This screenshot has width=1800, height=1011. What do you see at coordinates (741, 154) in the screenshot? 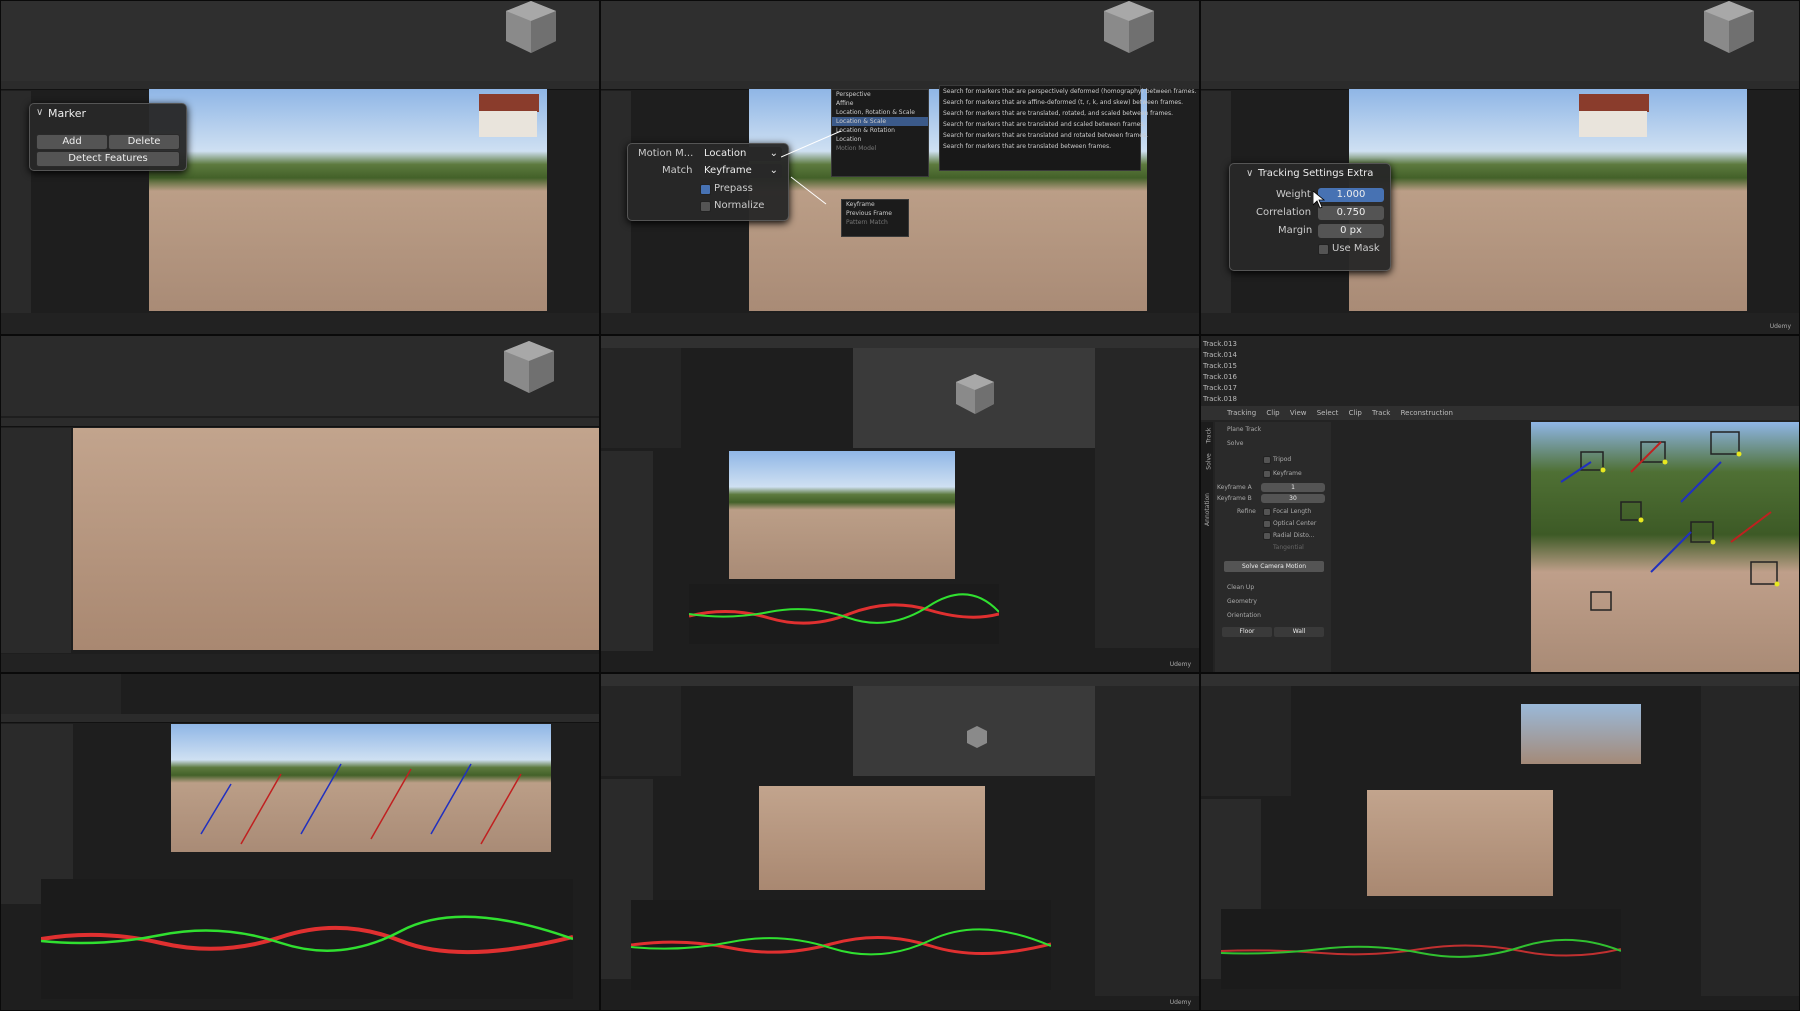
I see `motion-model-select: Location ⌄` at bounding box center [741, 154].